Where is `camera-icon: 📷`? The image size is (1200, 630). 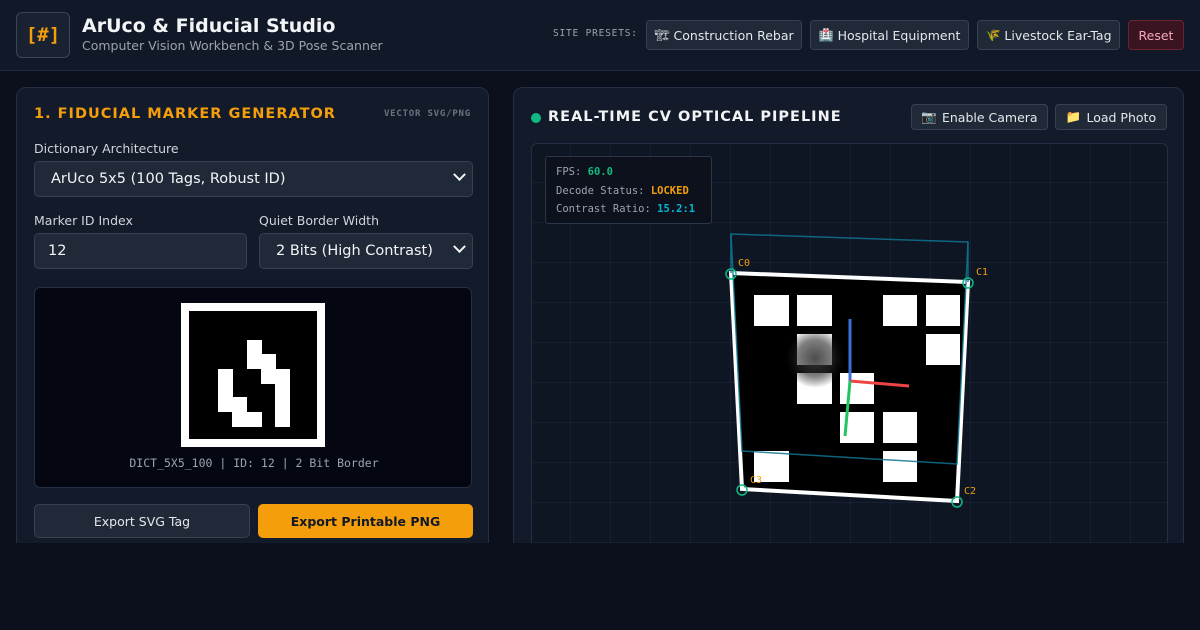
camera-icon: 📷 is located at coordinates (929, 116).